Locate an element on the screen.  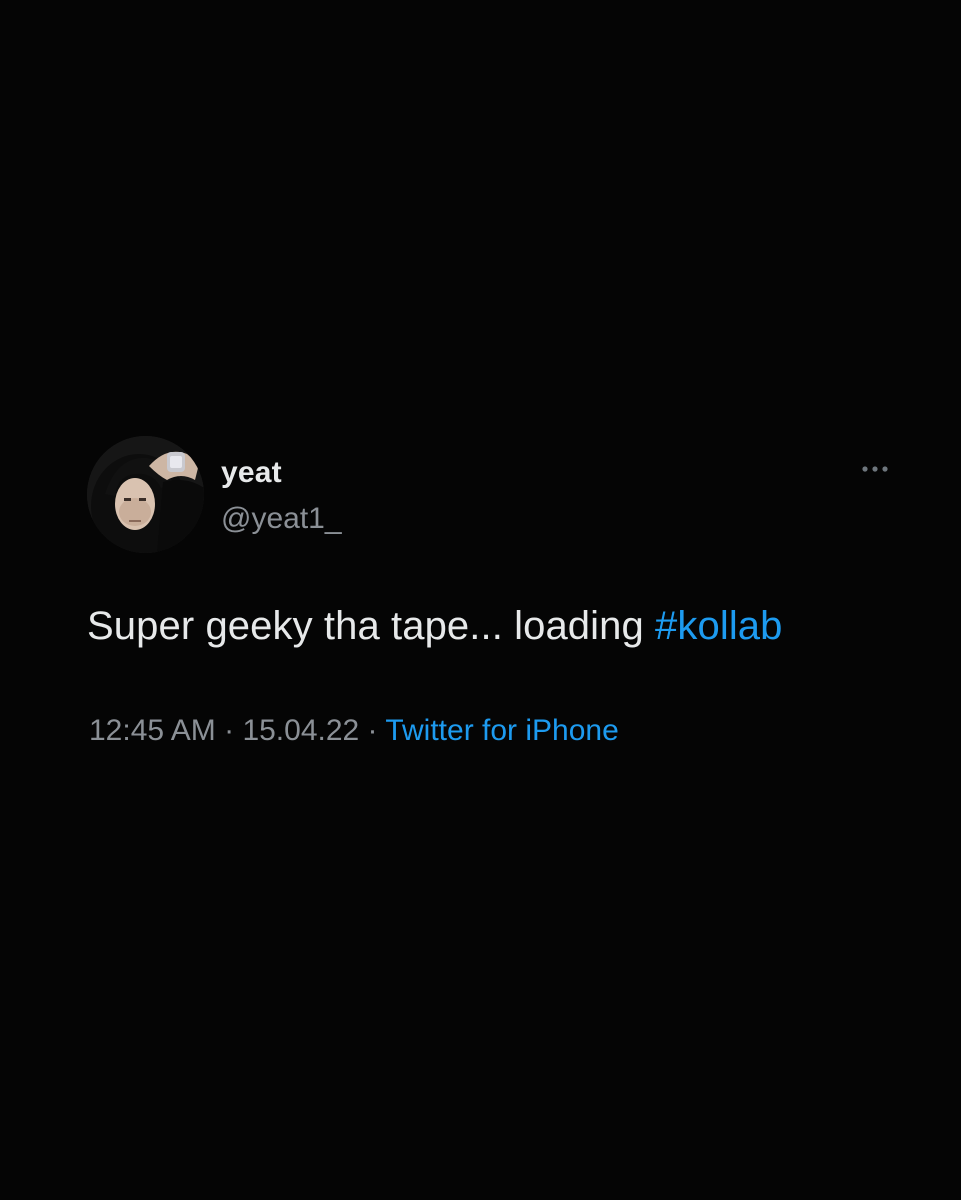
tweet-meta: 12:45 AM · 15.04.22 · Twitter for iPhone is located at coordinates (354, 731).